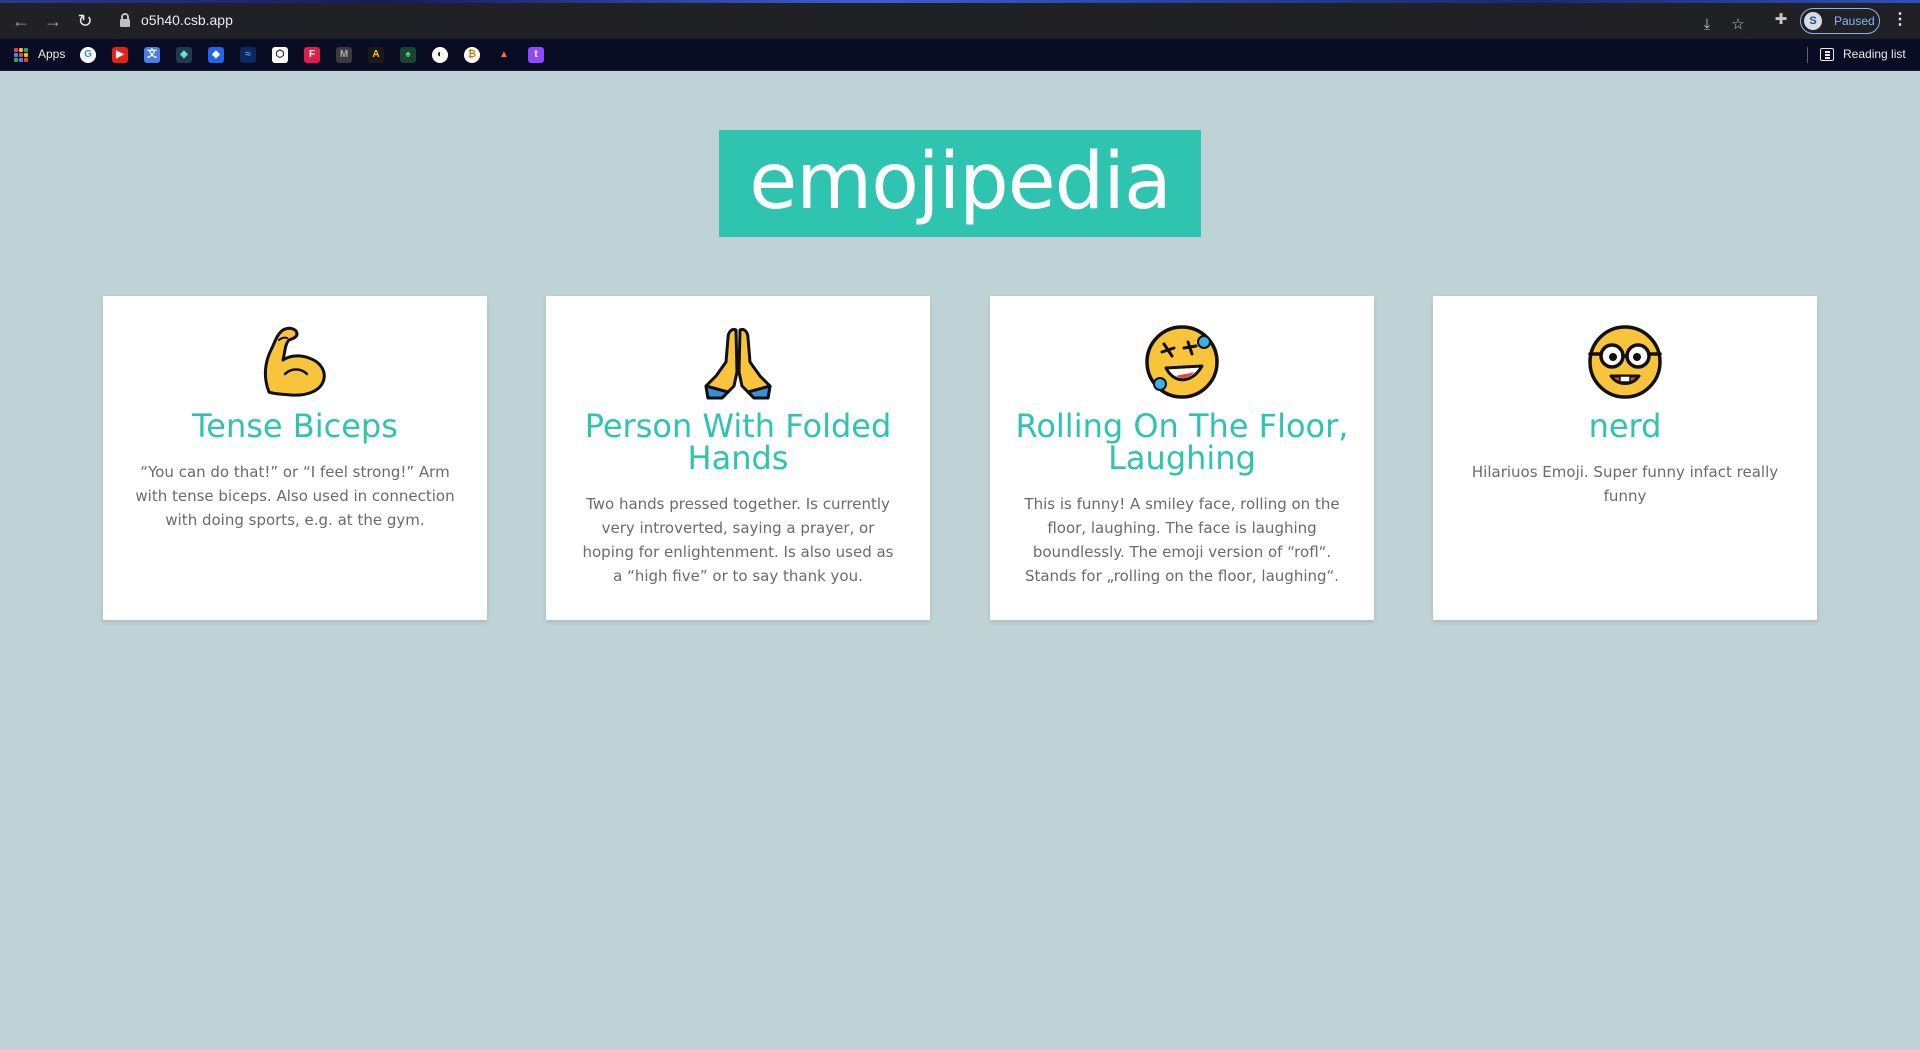 This screenshot has width=1920, height=1049. Describe the element at coordinates (53, 21) in the screenshot. I see `forward-icon: →` at that location.